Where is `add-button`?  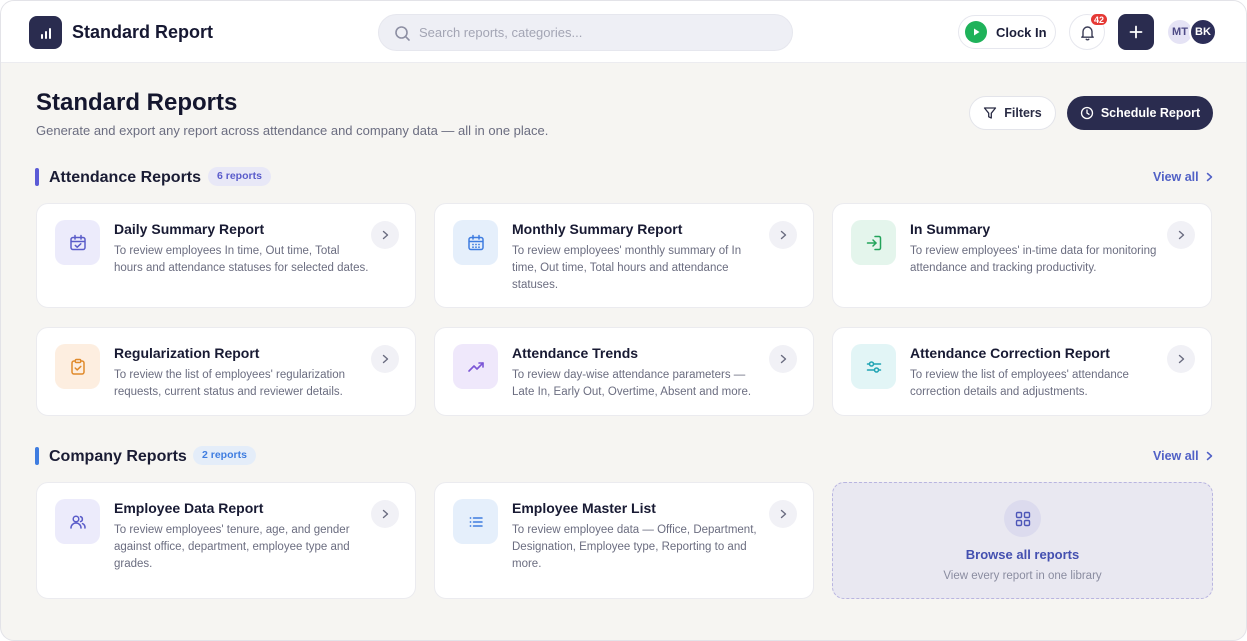
add-button is located at coordinates (1136, 32).